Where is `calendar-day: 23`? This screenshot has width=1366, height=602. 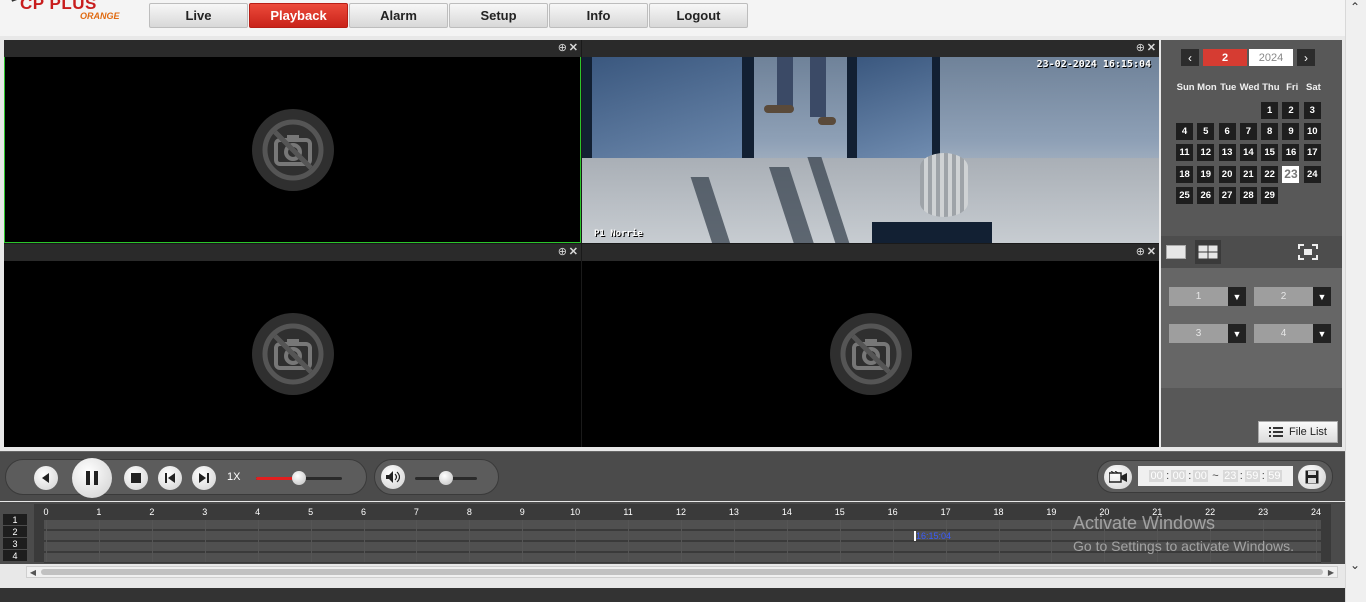
calendar-day: 23 is located at coordinates (1291, 174).